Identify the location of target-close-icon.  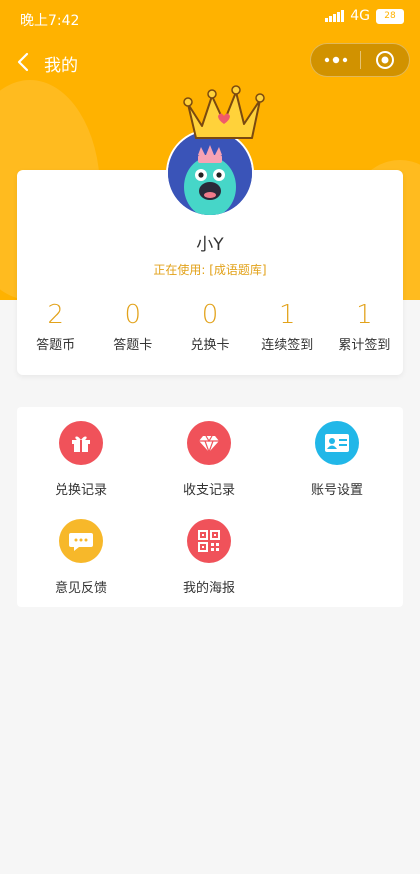
(384, 60).